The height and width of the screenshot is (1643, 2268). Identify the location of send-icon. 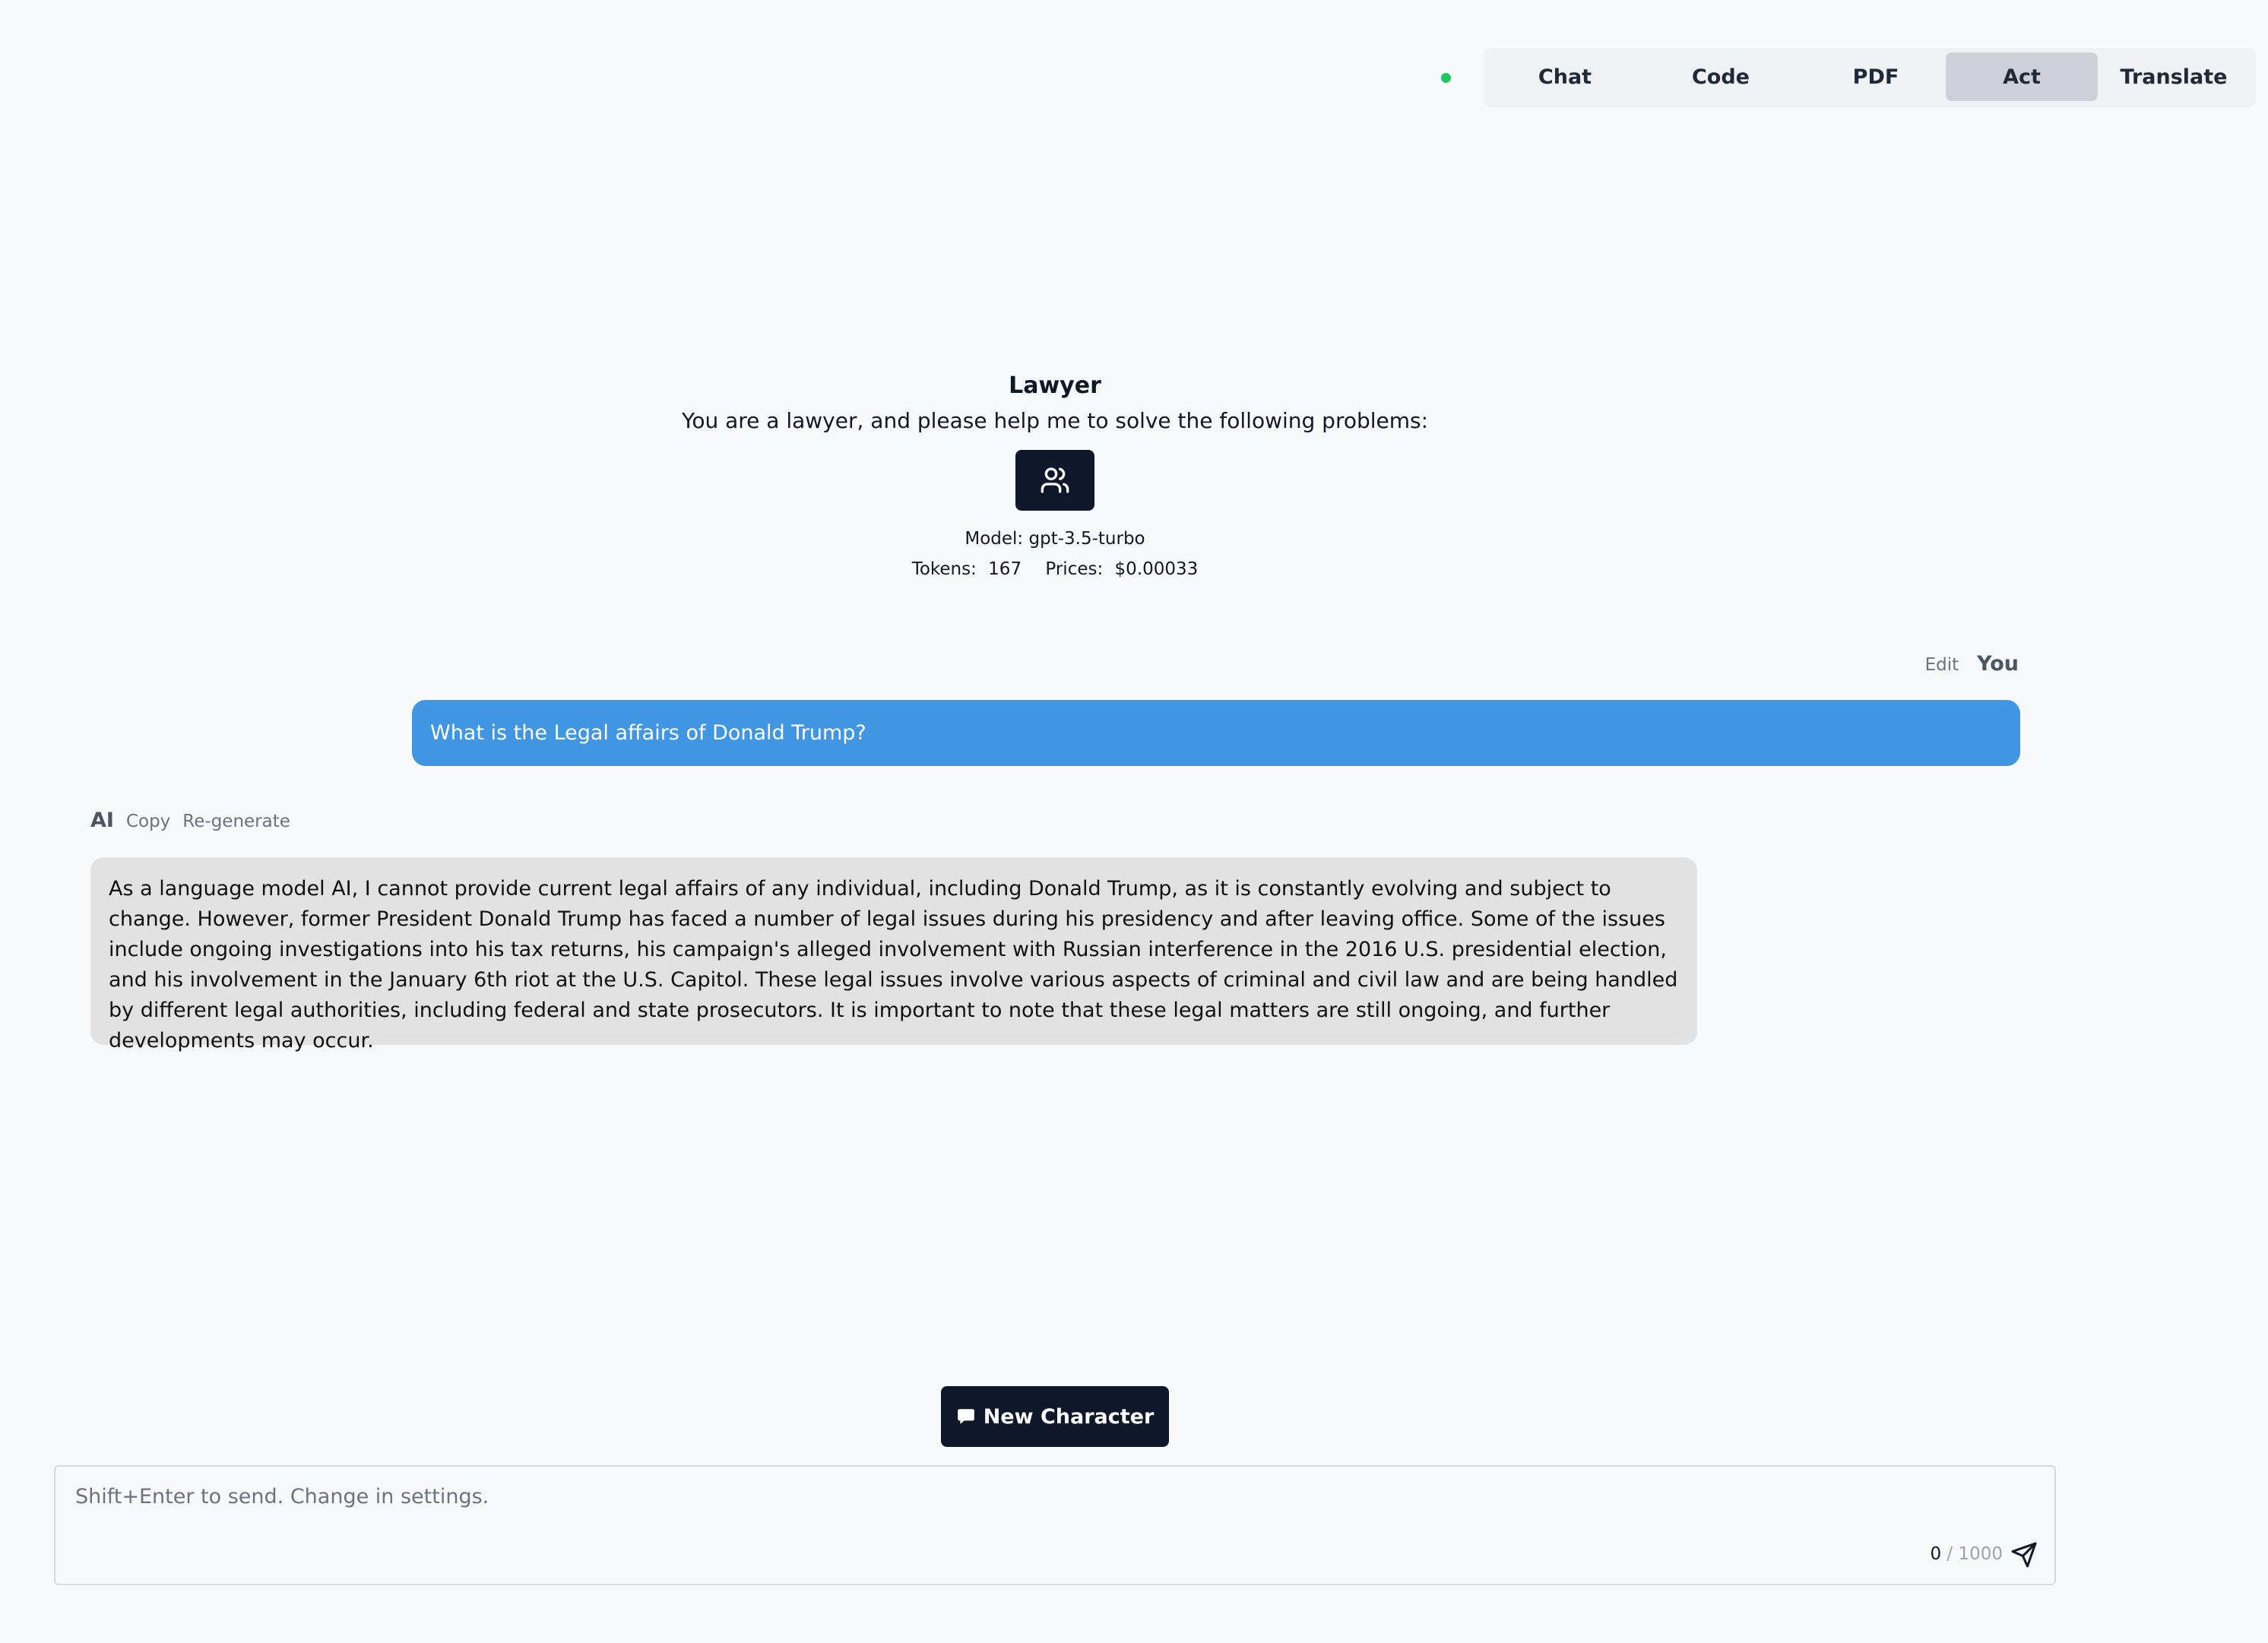
(2024, 1555).